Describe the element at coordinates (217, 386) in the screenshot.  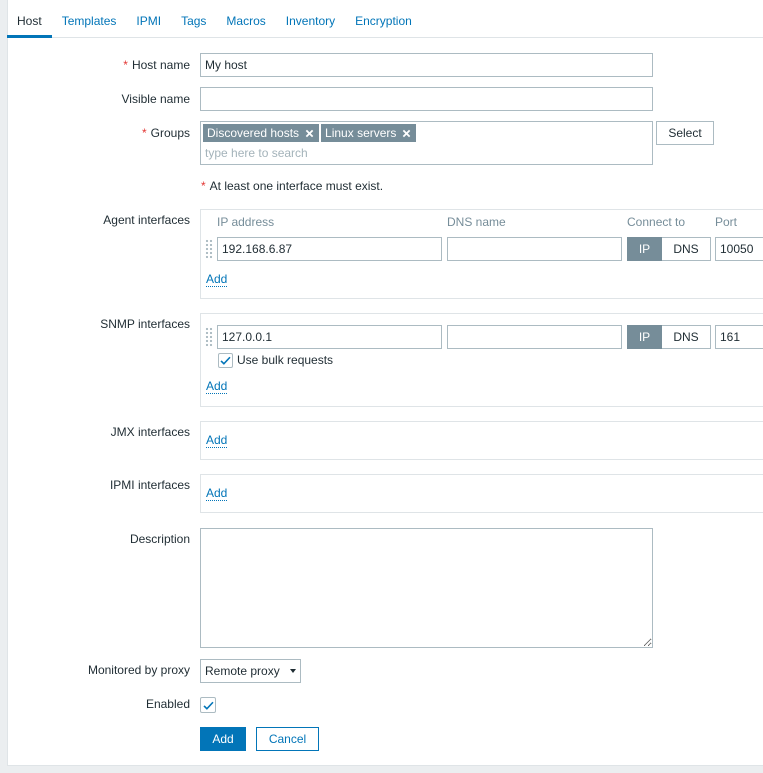
I see `add-snmp-interface-link: Add` at that location.